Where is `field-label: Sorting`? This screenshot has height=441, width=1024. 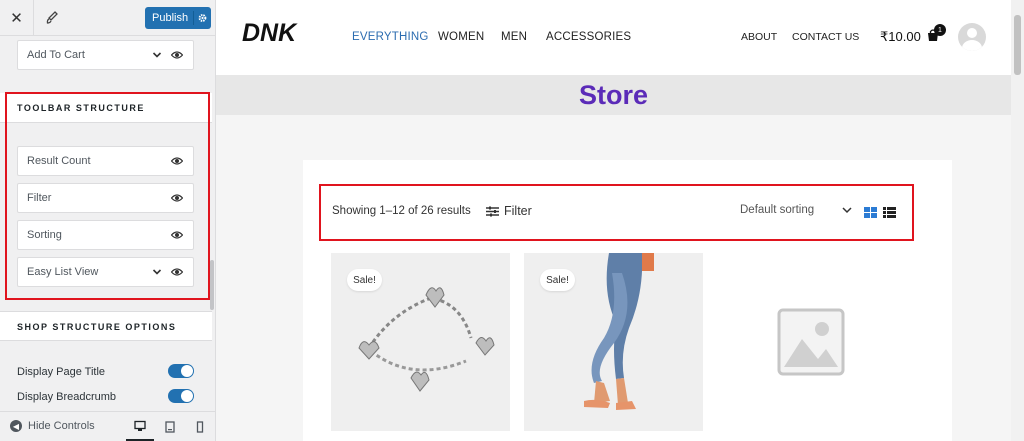
field-label: Sorting is located at coordinates (44, 235).